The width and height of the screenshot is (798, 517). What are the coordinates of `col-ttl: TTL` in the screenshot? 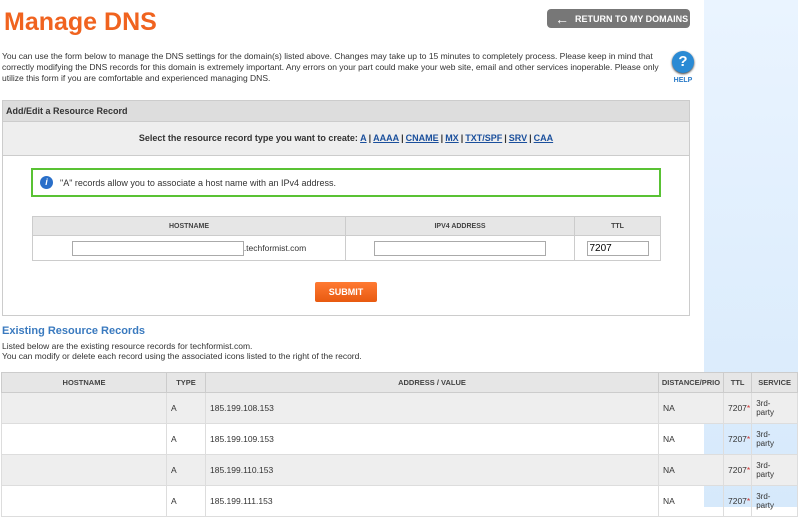 It's located at (737, 382).